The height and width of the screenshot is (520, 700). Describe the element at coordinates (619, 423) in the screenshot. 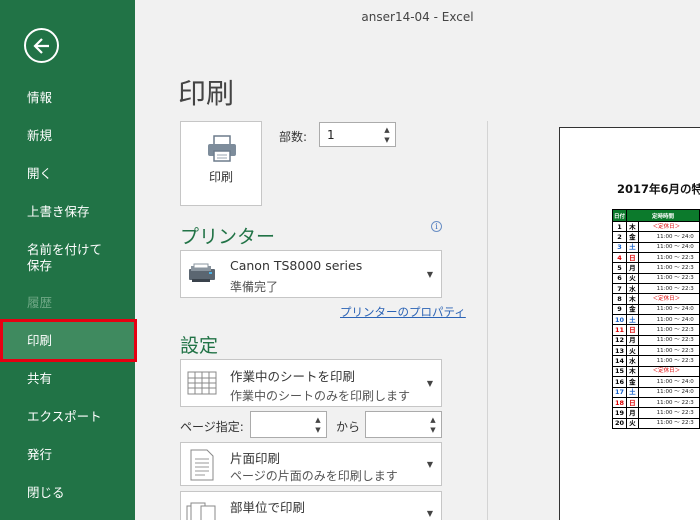

I see `preview-date-cell: 20` at that location.